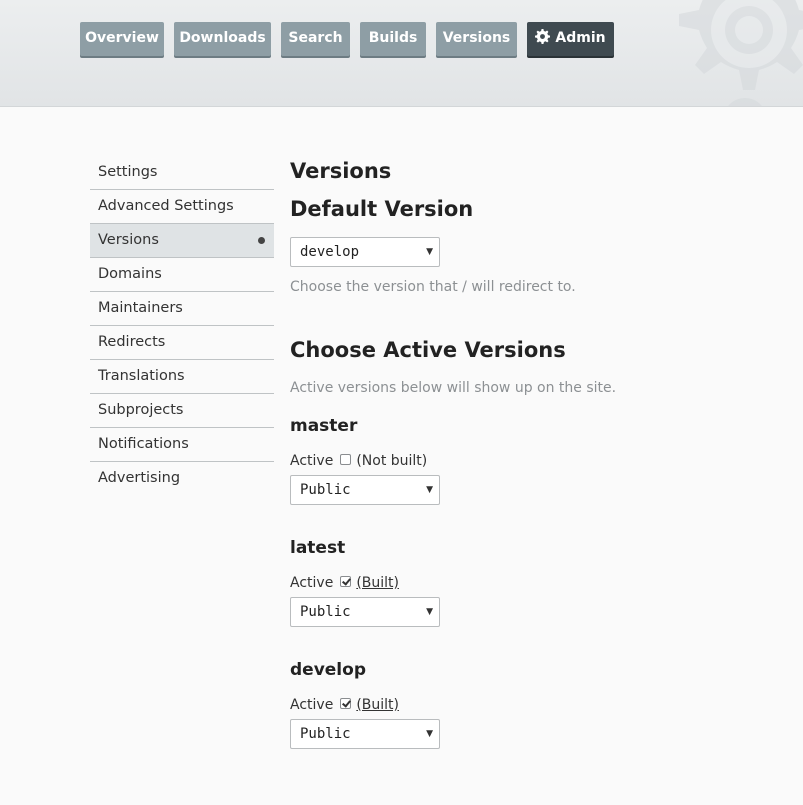 This screenshot has height=805, width=803. I want to click on default-version-heading: Default Version, so click(382, 209).